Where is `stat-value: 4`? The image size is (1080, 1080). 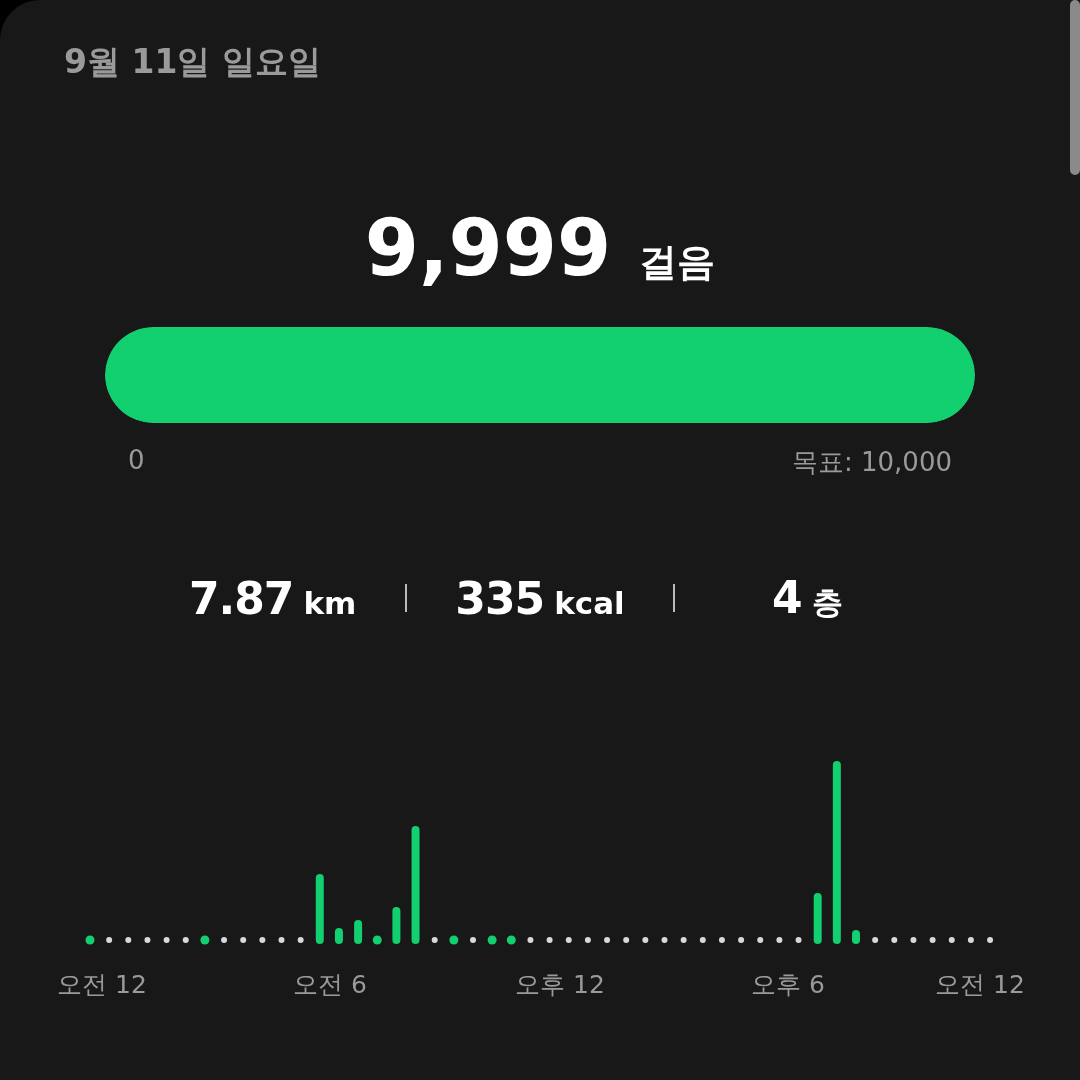 stat-value: 4 is located at coordinates (787, 597).